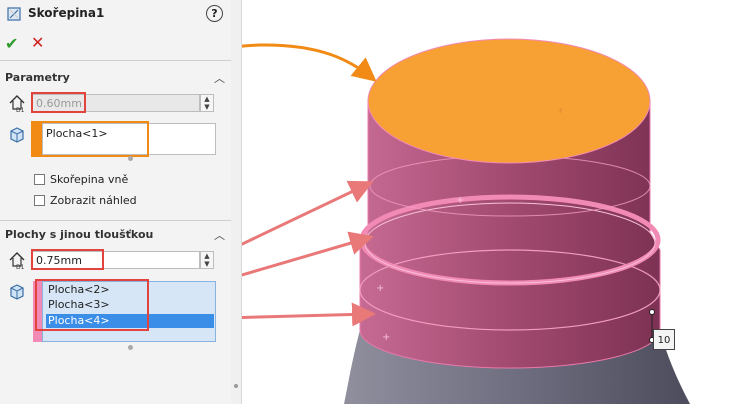 Image resolution: width=750 pixels, height=404 pixels. Describe the element at coordinates (93, 200) in the screenshot. I see `preview-label: Zobrazit náhled` at that location.